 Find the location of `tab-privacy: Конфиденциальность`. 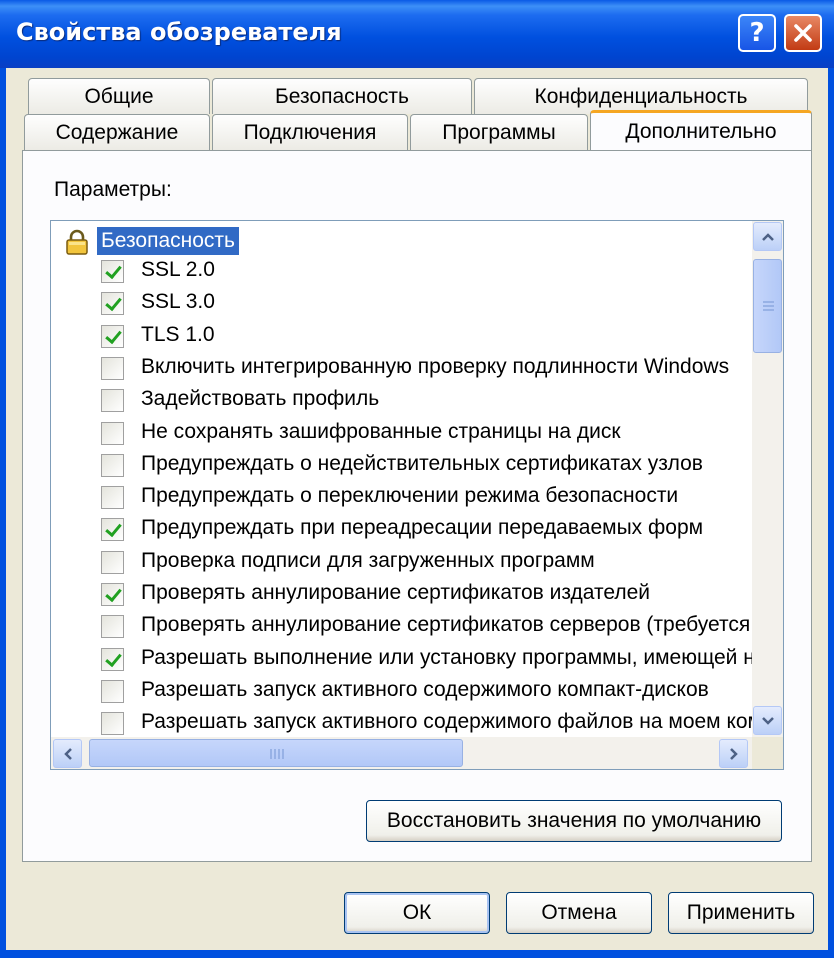

tab-privacy: Конфиденциальность is located at coordinates (641, 96).